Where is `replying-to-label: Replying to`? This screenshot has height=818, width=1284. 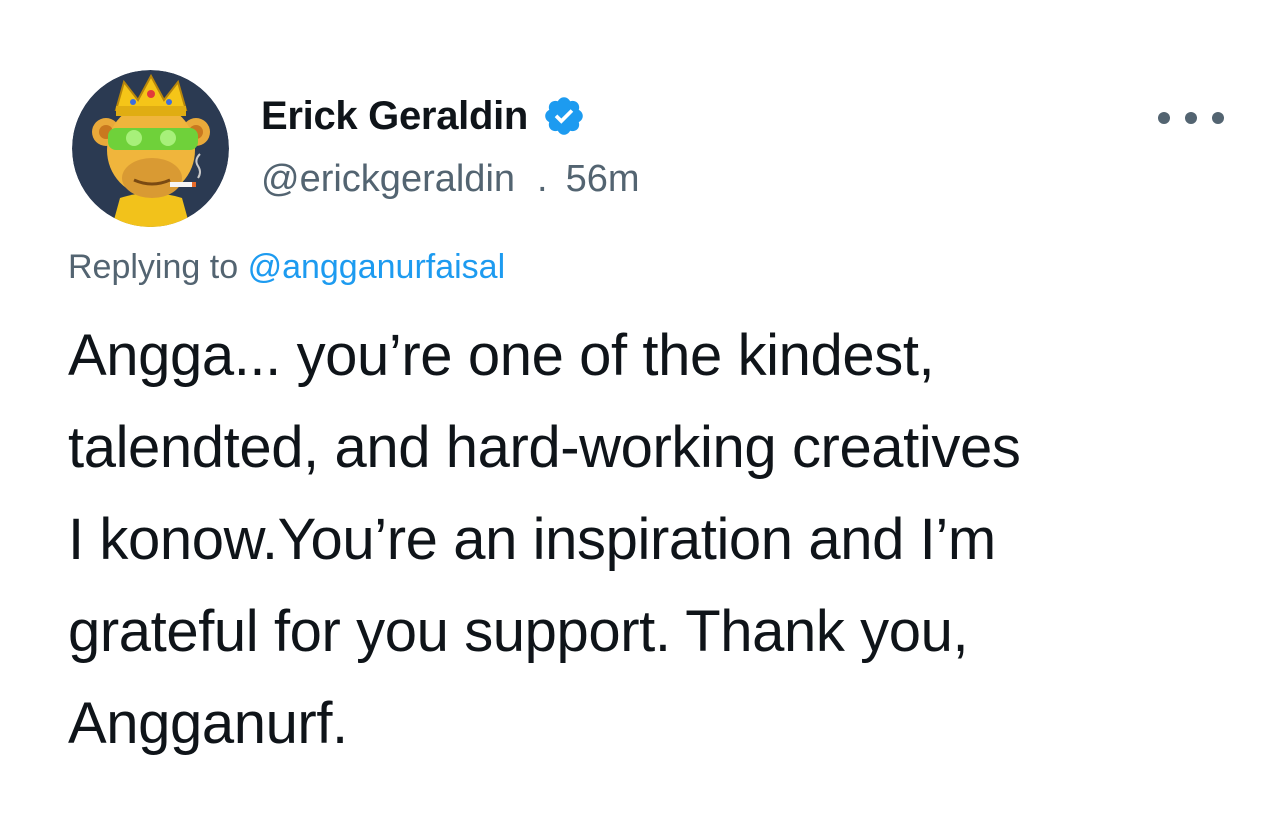
replying-to-label: Replying to is located at coordinates (153, 267).